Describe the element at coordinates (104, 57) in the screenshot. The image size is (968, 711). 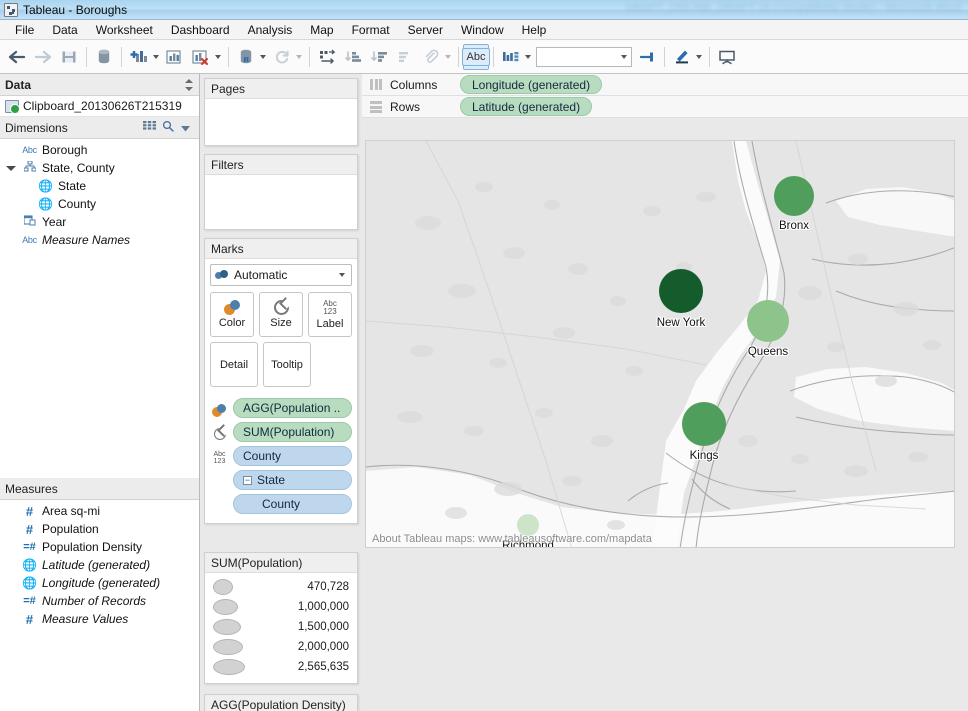
I see `data-source-icon` at that location.